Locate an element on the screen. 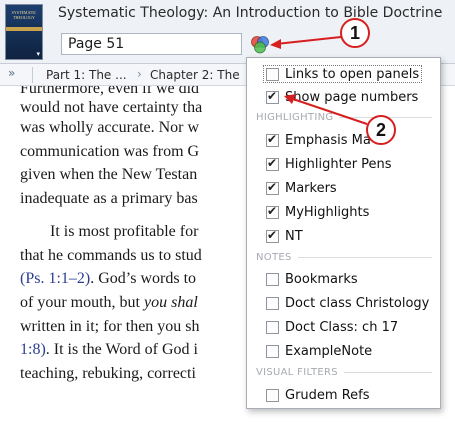  text-line: communication was from G is located at coordinates (110, 151).